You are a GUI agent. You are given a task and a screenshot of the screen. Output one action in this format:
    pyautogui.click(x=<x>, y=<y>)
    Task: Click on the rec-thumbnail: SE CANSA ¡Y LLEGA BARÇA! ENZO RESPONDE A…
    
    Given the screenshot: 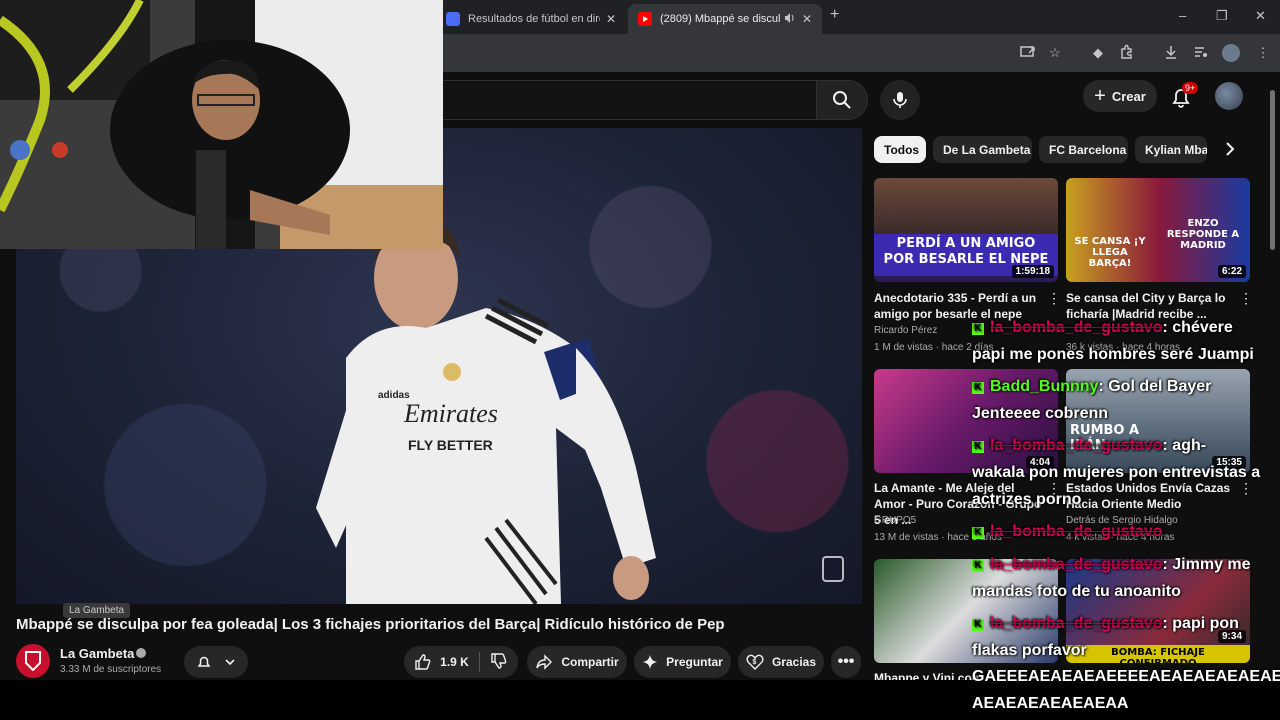 What is the action you would take?
    pyautogui.click(x=1158, y=230)
    